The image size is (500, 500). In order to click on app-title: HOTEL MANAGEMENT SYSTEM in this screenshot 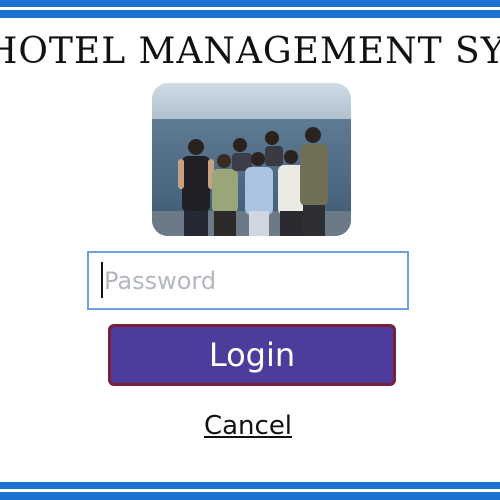, I will do `click(250, 51)`.